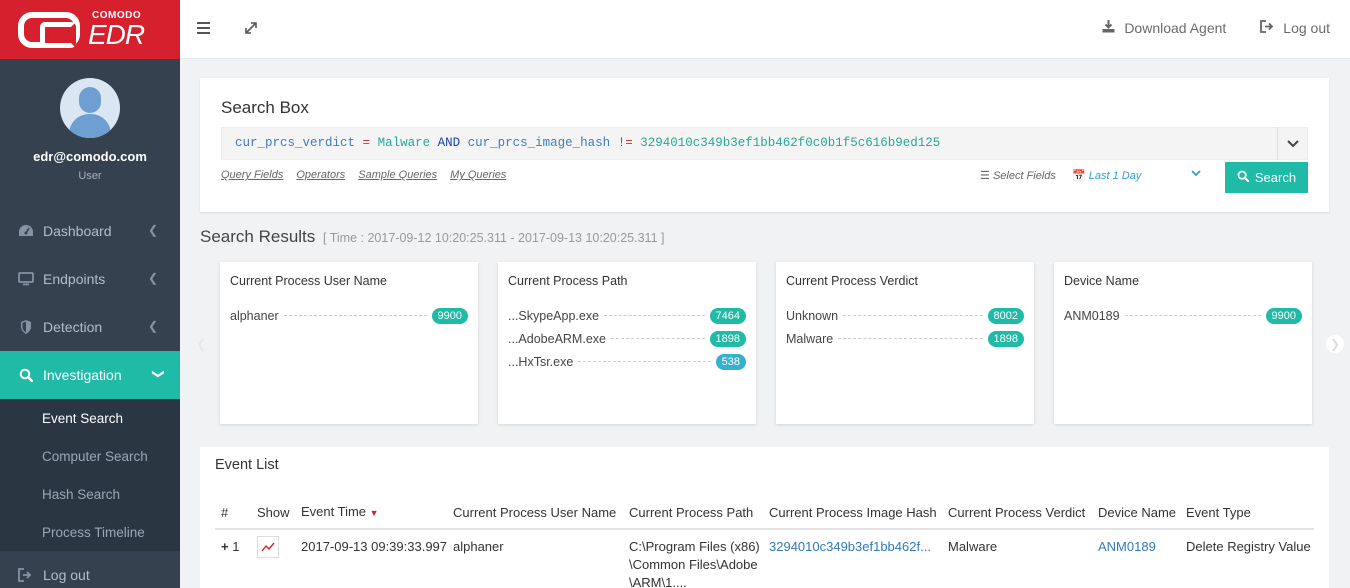  Describe the element at coordinates (374, 513) in the screenshot. I see `sort-desc-icon: ▼` at that location.